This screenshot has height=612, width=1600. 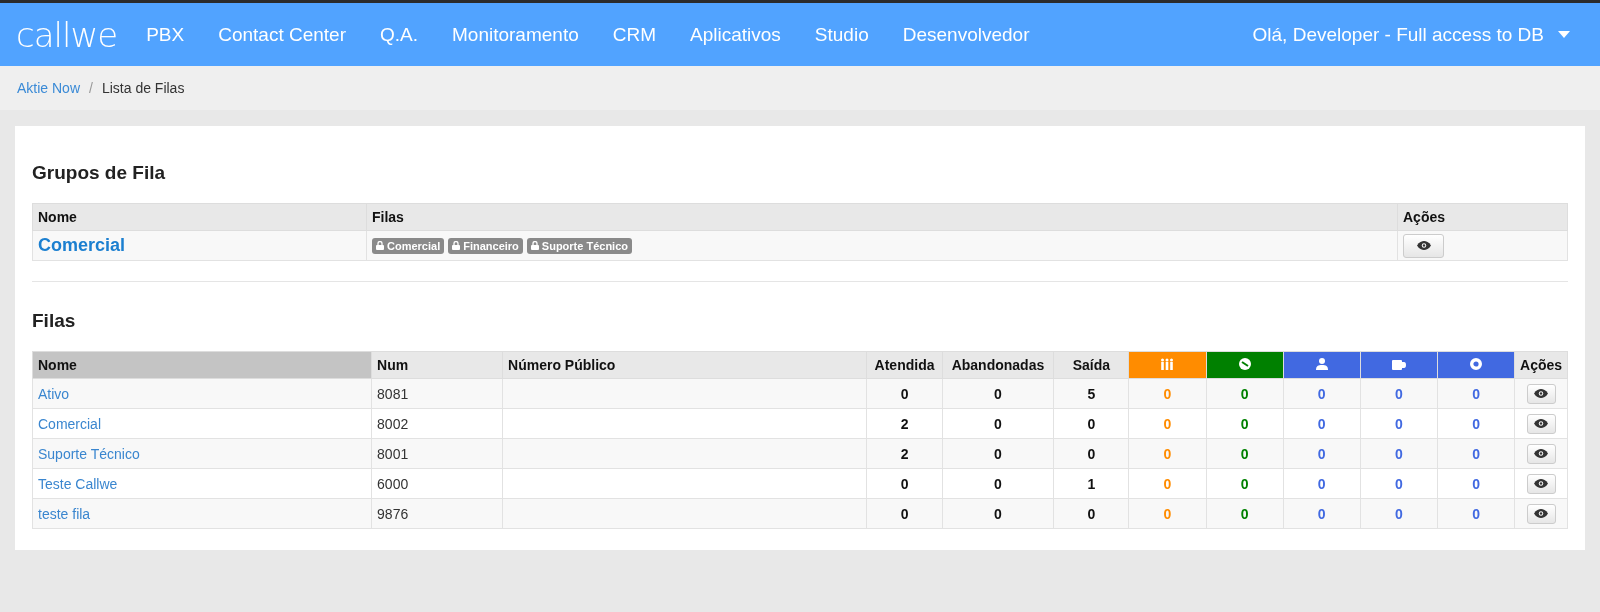 I want to click on nav-link: Studio, so click(x=841, y=34).